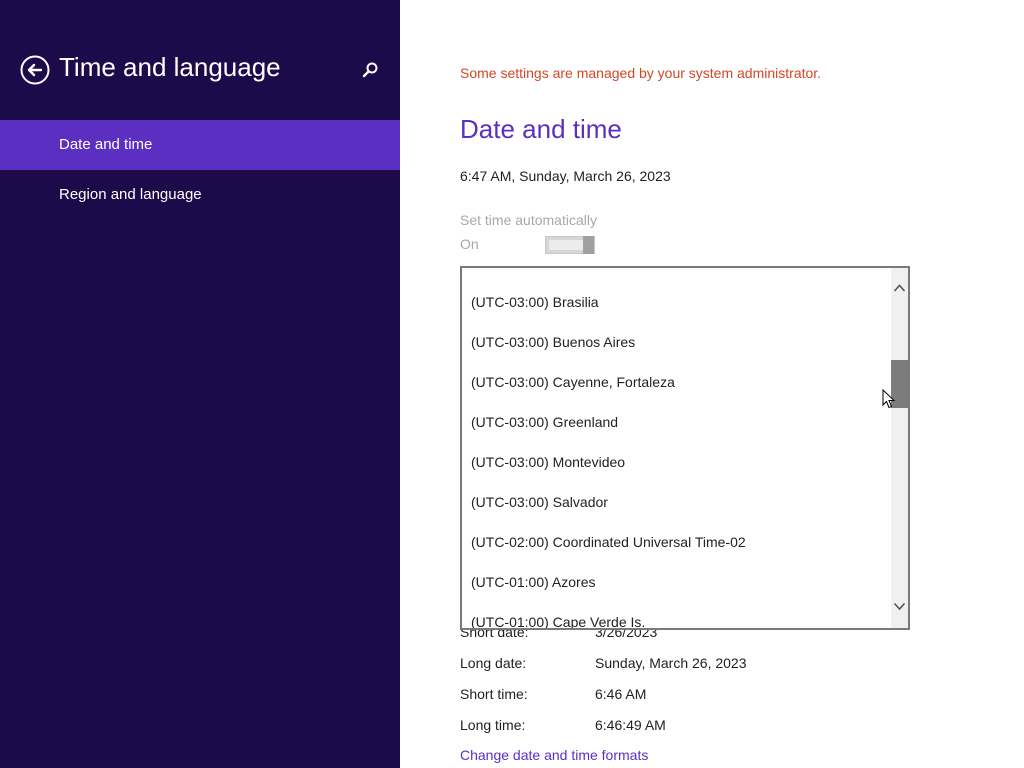 The height and width of the screenshot is (768, 1024). I want to click on change-formats-link: Change date and time formats, so click(554, 755).